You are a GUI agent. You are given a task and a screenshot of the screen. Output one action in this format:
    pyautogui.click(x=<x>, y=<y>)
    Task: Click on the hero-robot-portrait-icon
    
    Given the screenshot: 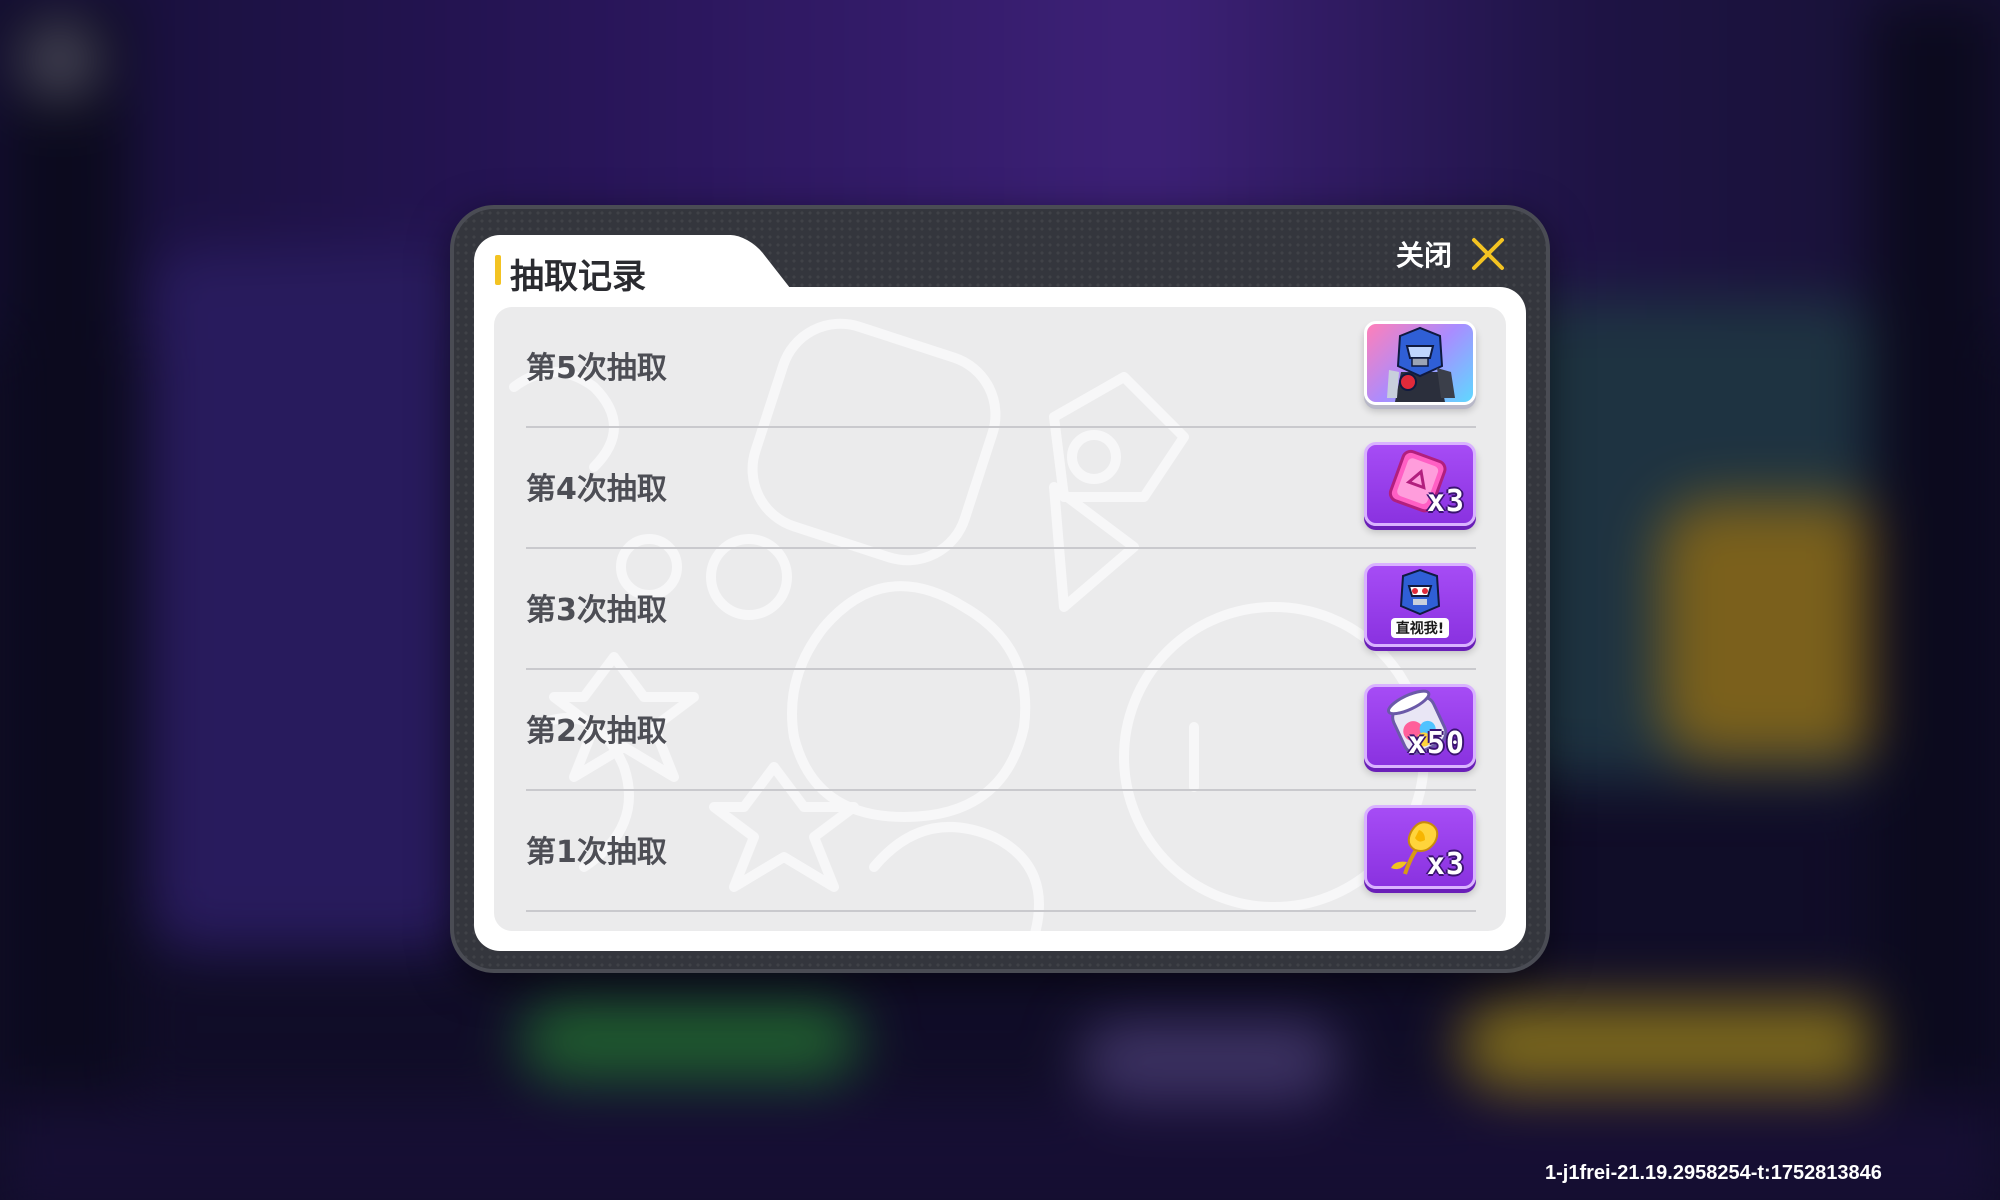 What is the action you would take?
    pyautogui.click(x=1421, y=364)
    